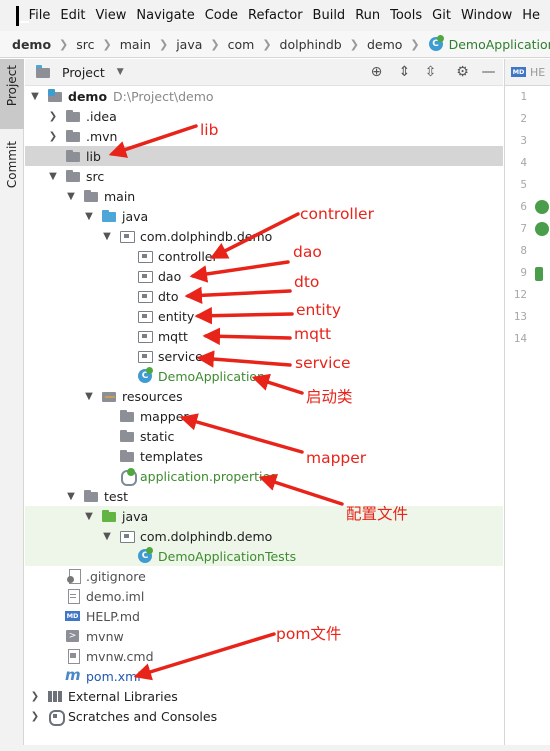 The width and height of the screenshot is (550, 751). I want to click on breadcrumb-src: src, so click(85, 44).